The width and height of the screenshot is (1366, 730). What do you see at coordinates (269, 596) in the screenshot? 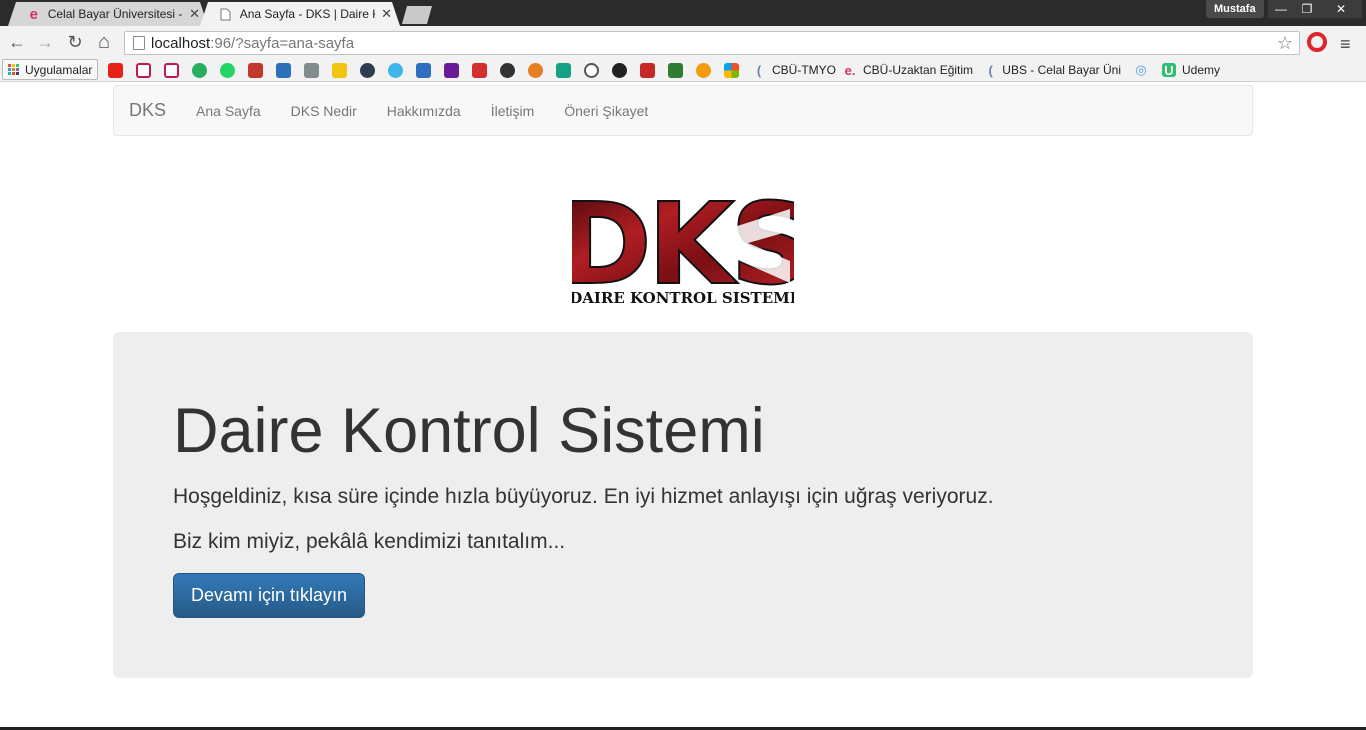
I see `continue-button: Devamı için tıklayın` at bounding box center [269, 596].